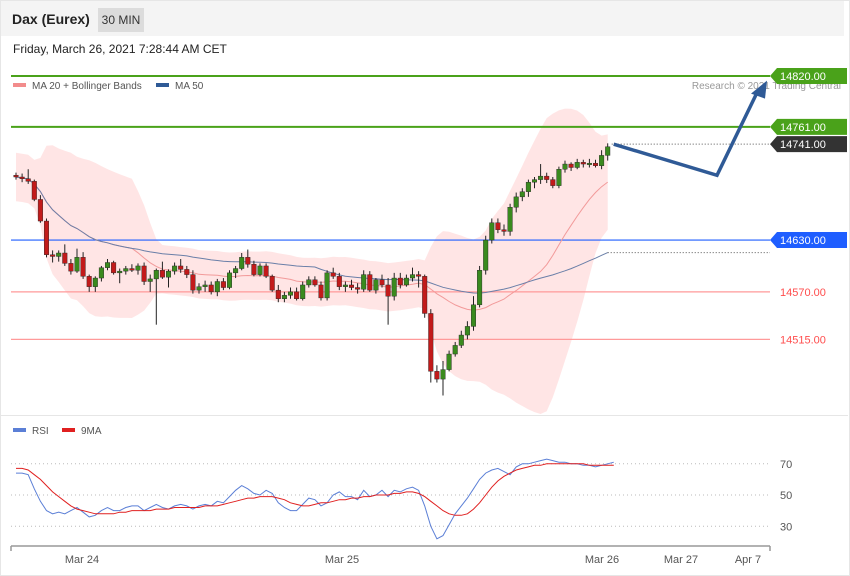 The image size is (850, 576). Describe the element at coordinates (803, 293) in the screenshot. I see `support-level-label: 14570.00` at that location.